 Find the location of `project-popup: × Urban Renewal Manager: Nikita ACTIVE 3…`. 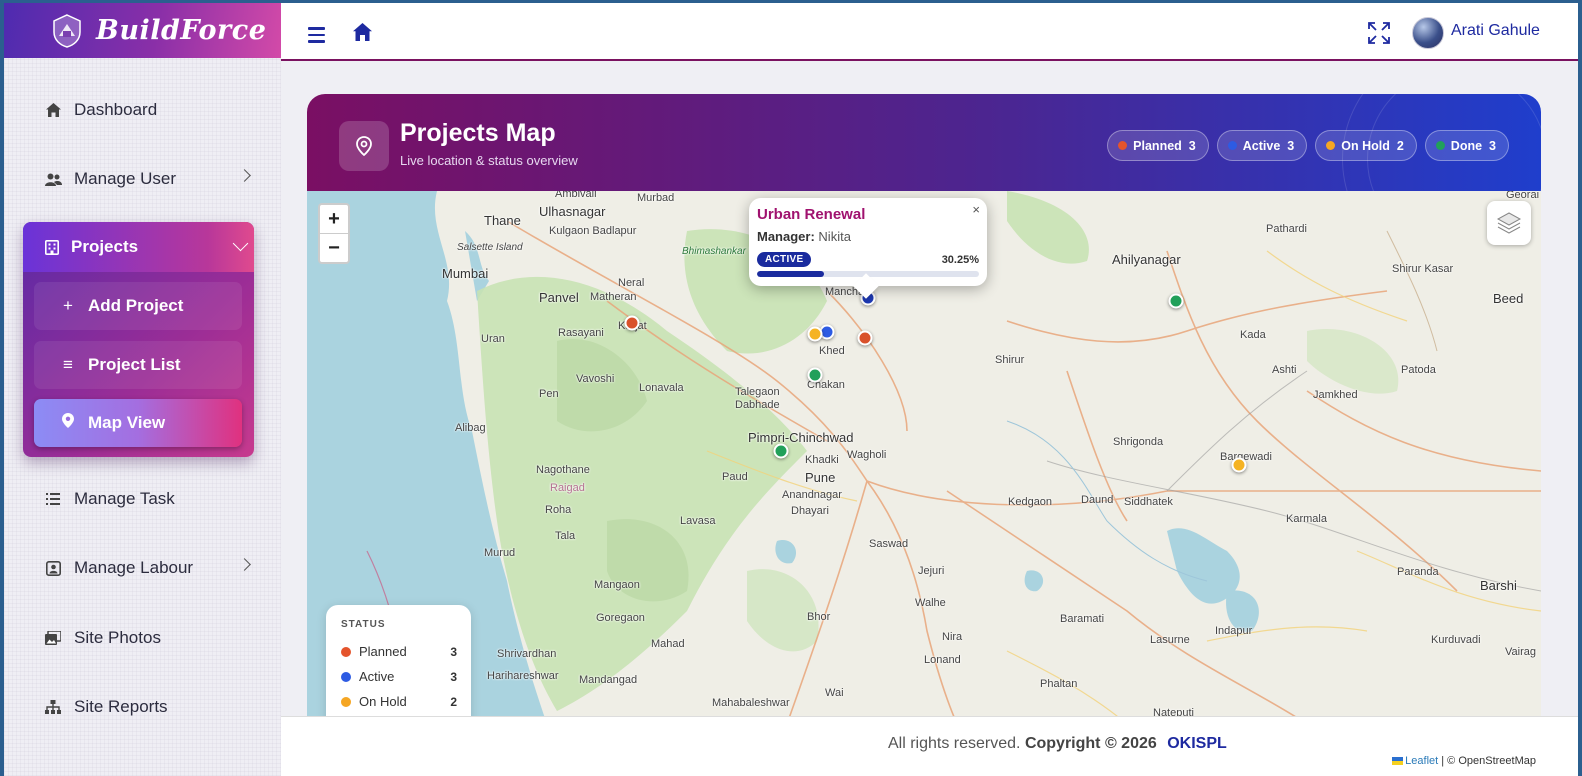

project-popup: × Urban Renewal Manager: Nikita ACTIVE 3… is located at coordinates (868, 242).